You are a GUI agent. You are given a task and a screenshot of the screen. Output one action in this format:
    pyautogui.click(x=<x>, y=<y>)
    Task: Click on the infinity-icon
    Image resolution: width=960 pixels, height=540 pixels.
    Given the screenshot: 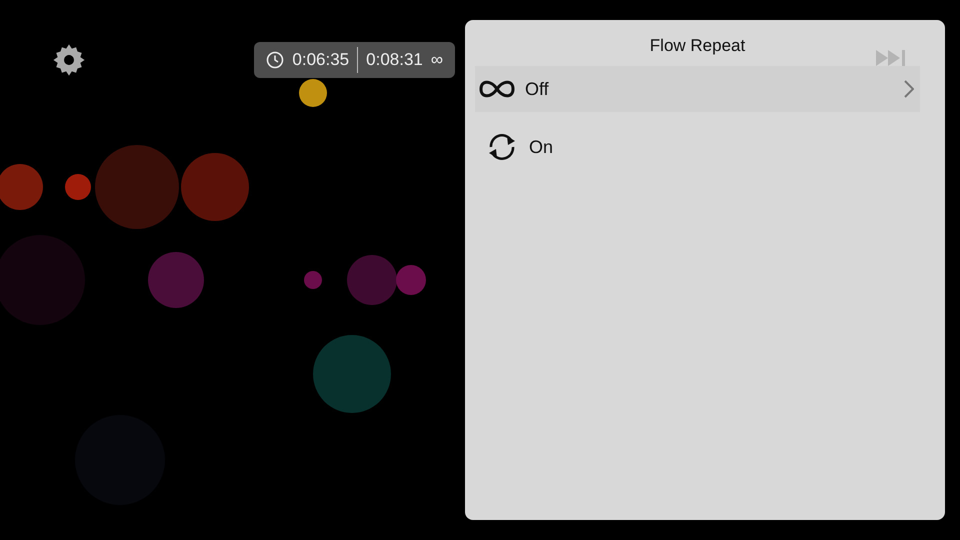 What is the action you would take?
    pyautogui.click(x=497, y=89)
    